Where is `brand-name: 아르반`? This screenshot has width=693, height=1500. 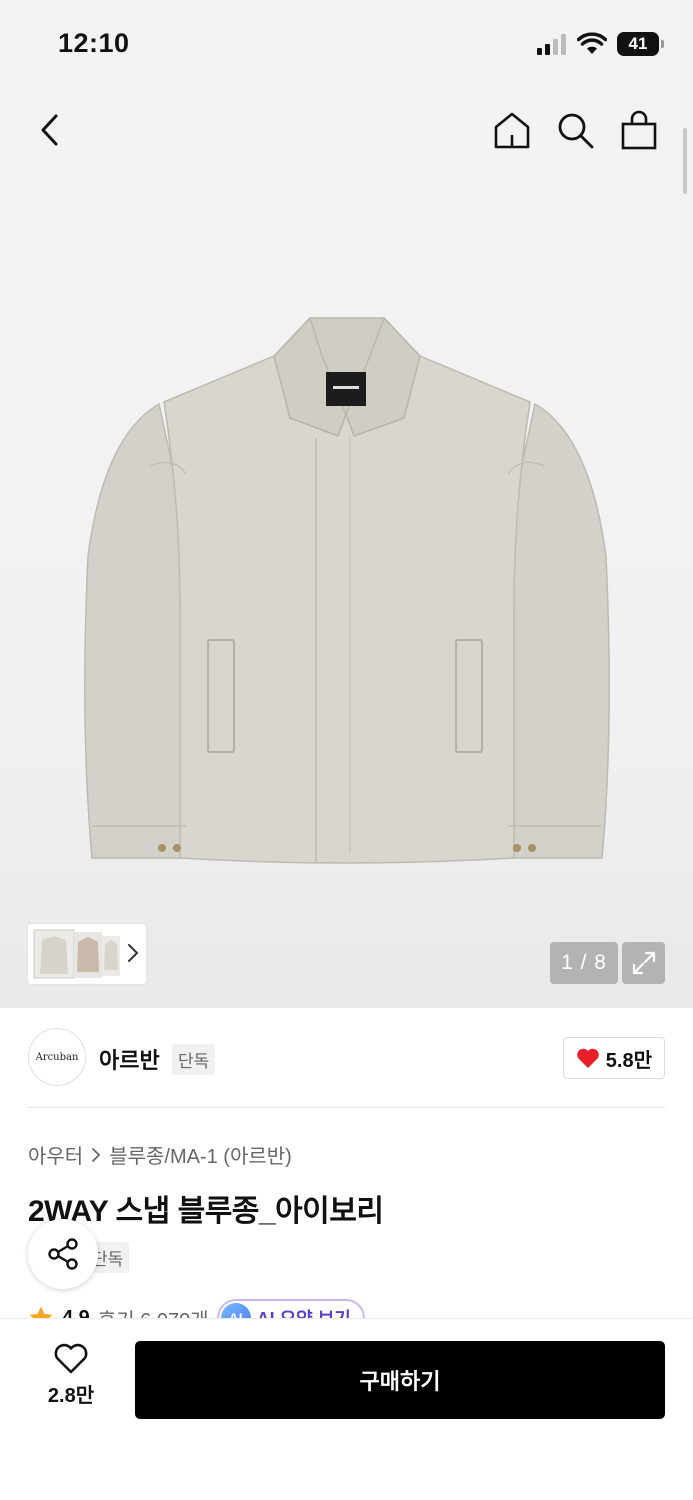
brand-name: 아르반 is located at coordinates (129, 1059).